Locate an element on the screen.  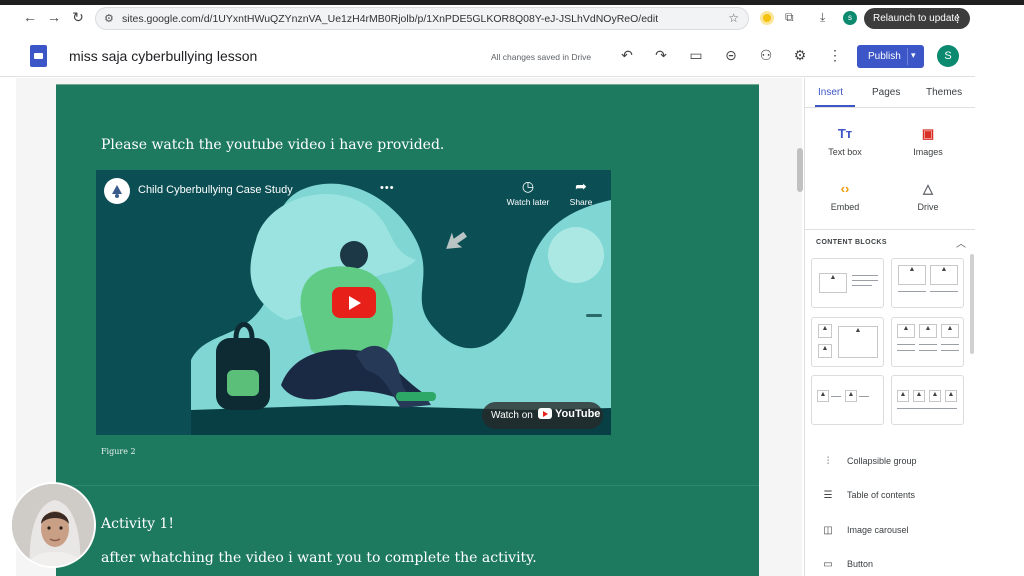
collapse-chevron-icon: ︿ is located at coordinates (961, 242).